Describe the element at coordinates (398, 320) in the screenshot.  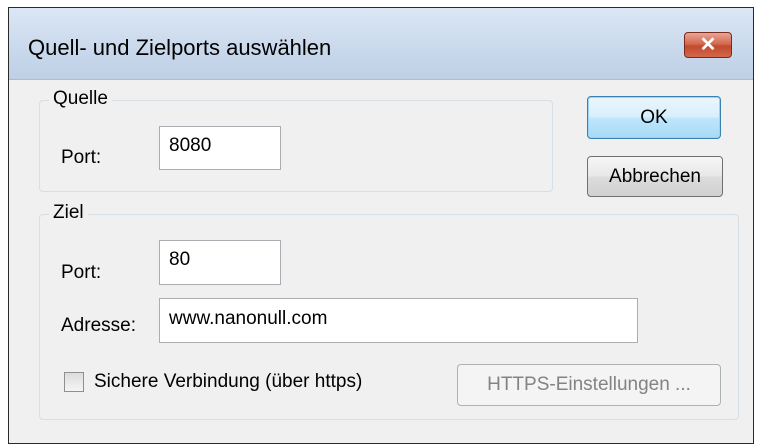
I see `address-input: www.nanonull.com` at that location.